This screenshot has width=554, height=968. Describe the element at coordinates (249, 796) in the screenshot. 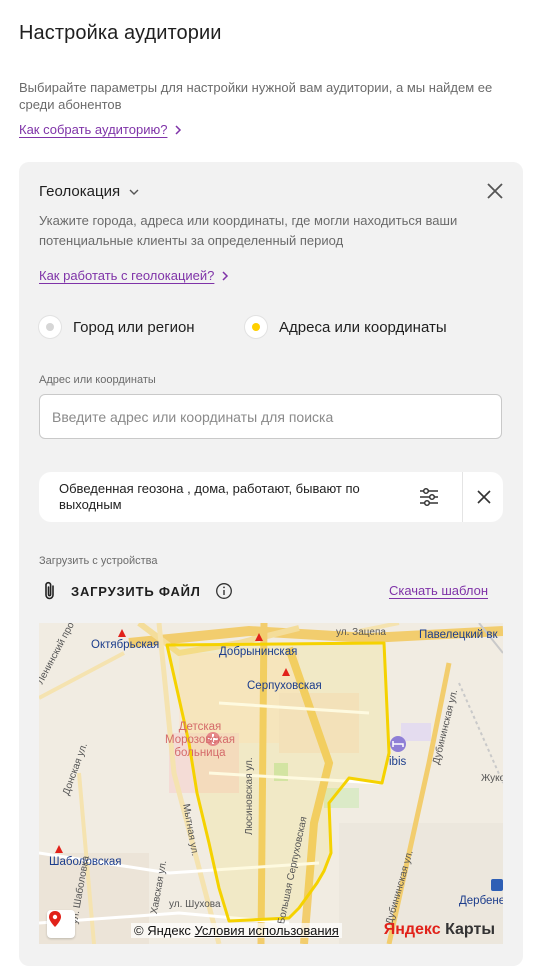

I see `map-label: Люсиновская ул.` at that location.